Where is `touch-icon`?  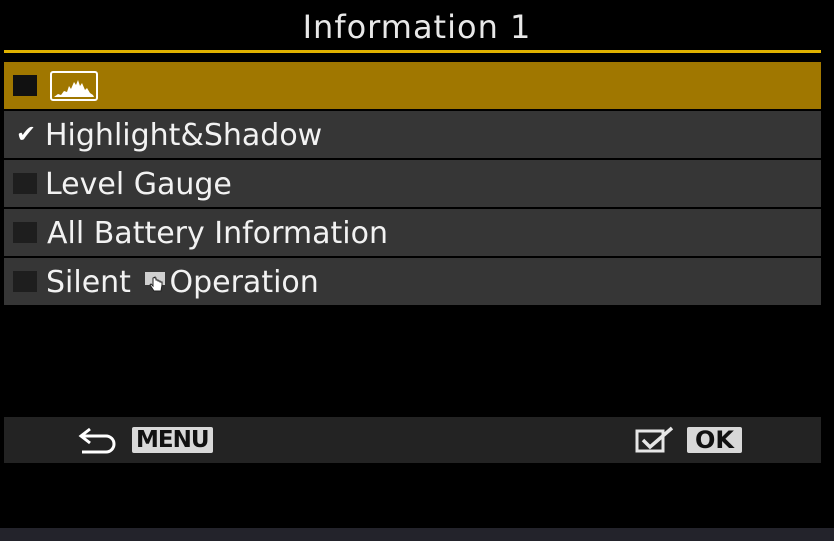
touch-icon is located at coordinates (155, 282).